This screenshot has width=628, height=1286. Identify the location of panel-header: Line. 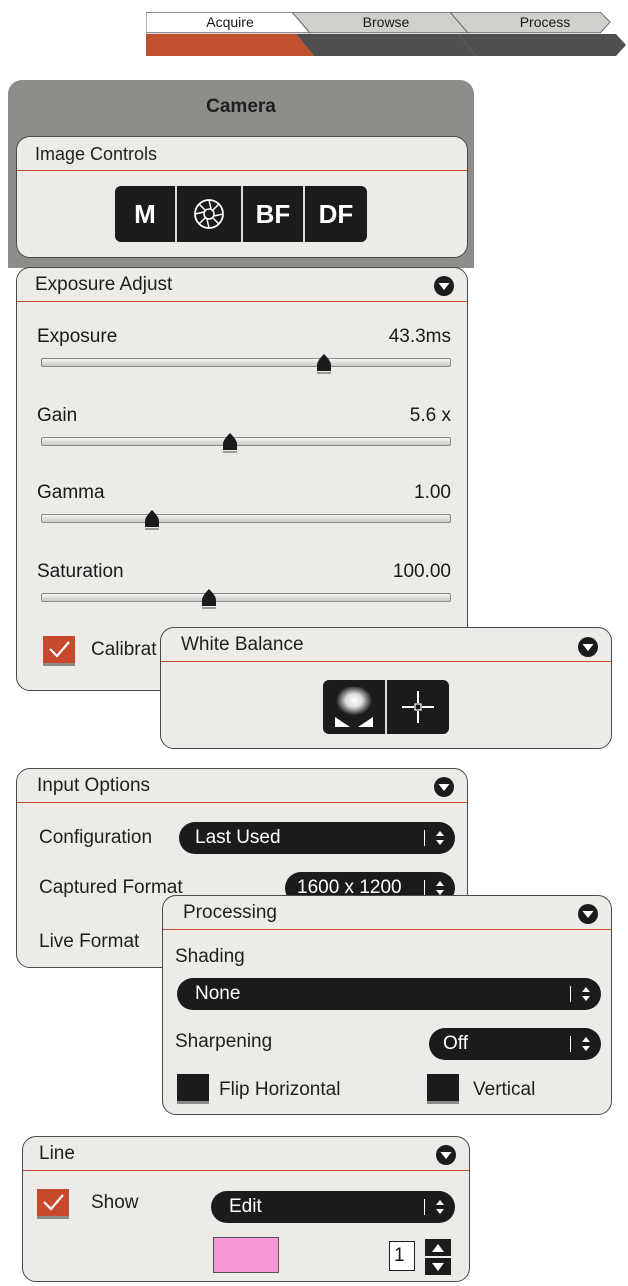
(246, 1154).